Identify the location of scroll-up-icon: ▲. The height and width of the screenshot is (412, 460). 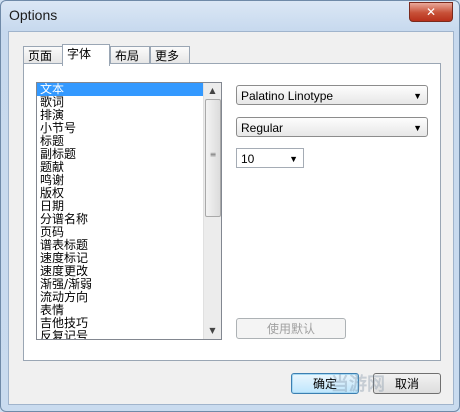
(212, 90).